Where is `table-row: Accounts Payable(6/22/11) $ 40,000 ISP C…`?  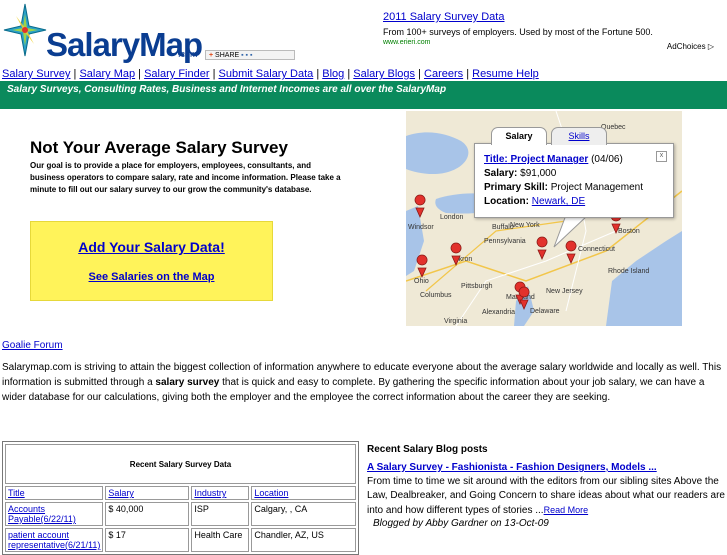 table-row: Accounts Payable(6/22/11) $ 40,000 ISP C… is located at coordinates (180, 514).